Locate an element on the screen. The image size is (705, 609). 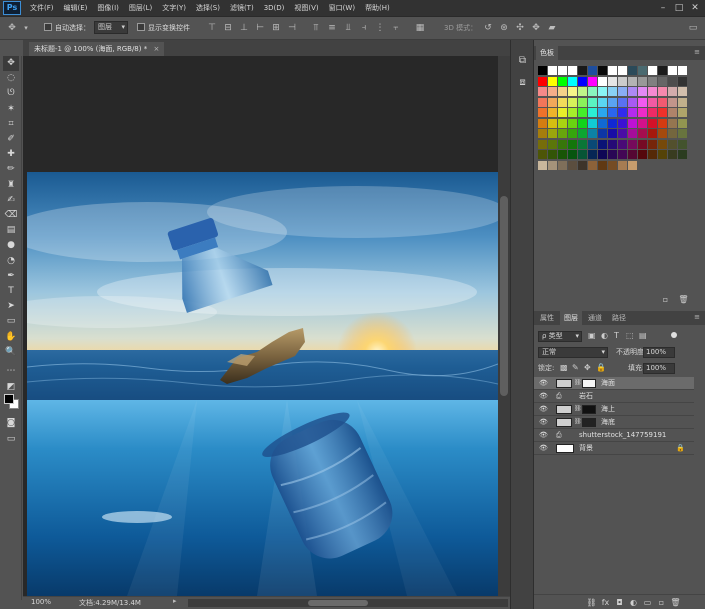
distribute-right-icon: ⫟ is located at coordinates (396, 28).